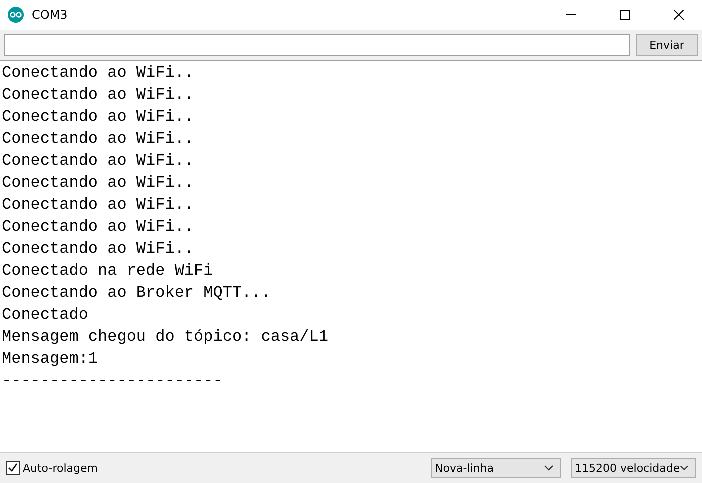 The width and height of the screenshot is (702, 483). Describe the element at coordinates (50, 15) in the screenshot. I see `window-title: COM3` at that location.